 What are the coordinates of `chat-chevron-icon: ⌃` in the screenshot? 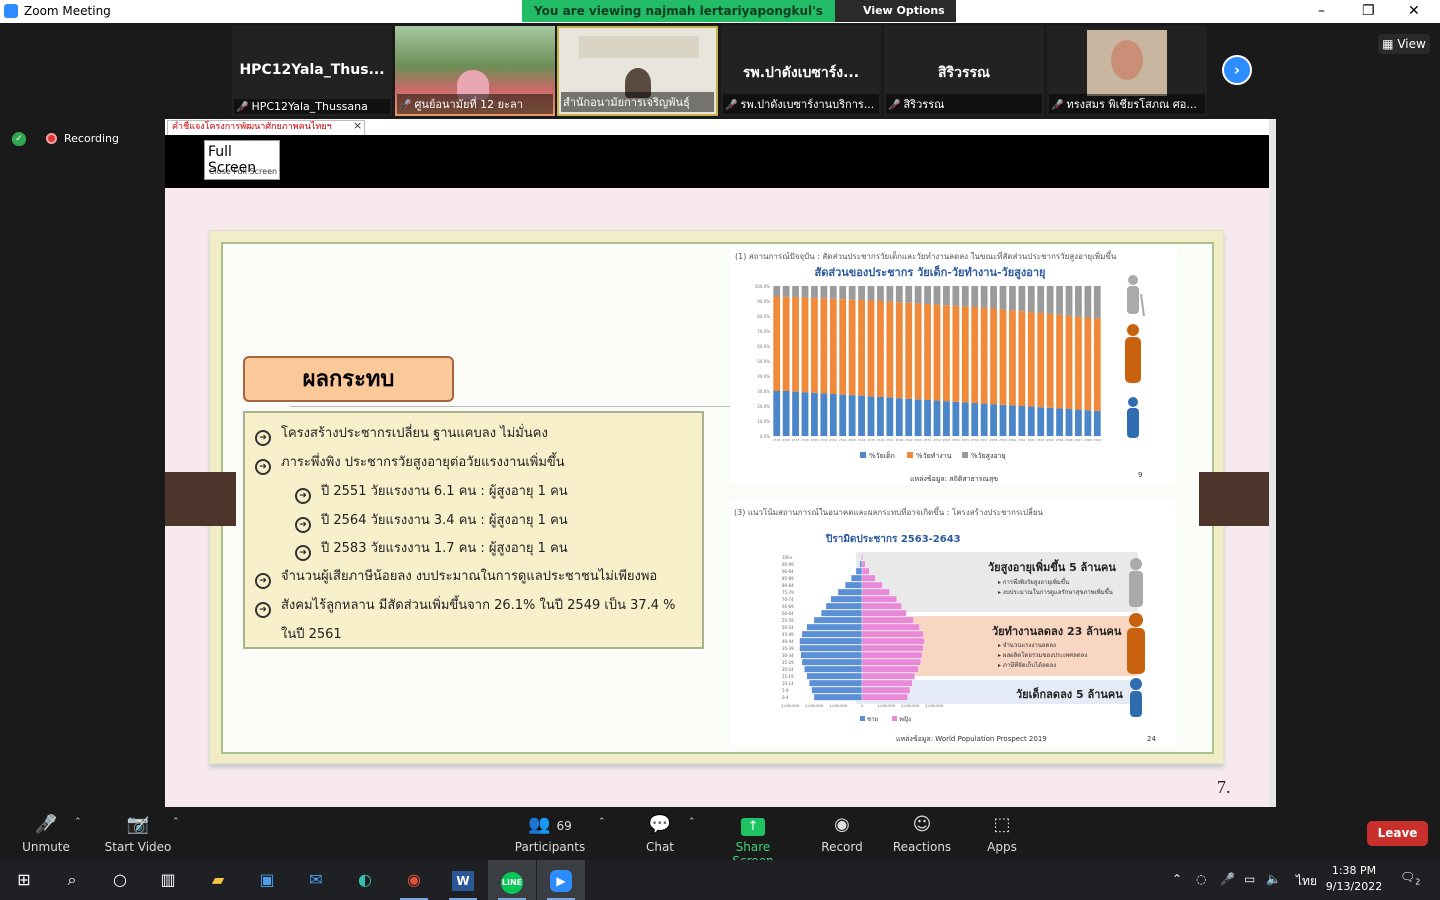 It's located at (692, 822).